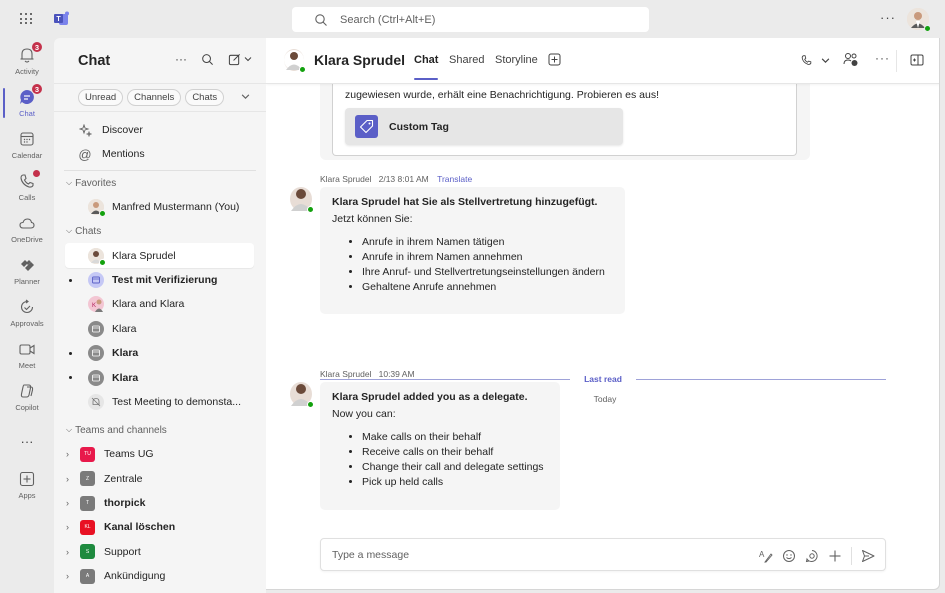 Image resolution: width=945 pixels, height=593 pixels. I want to click on add-people-button, so click(851, 59).